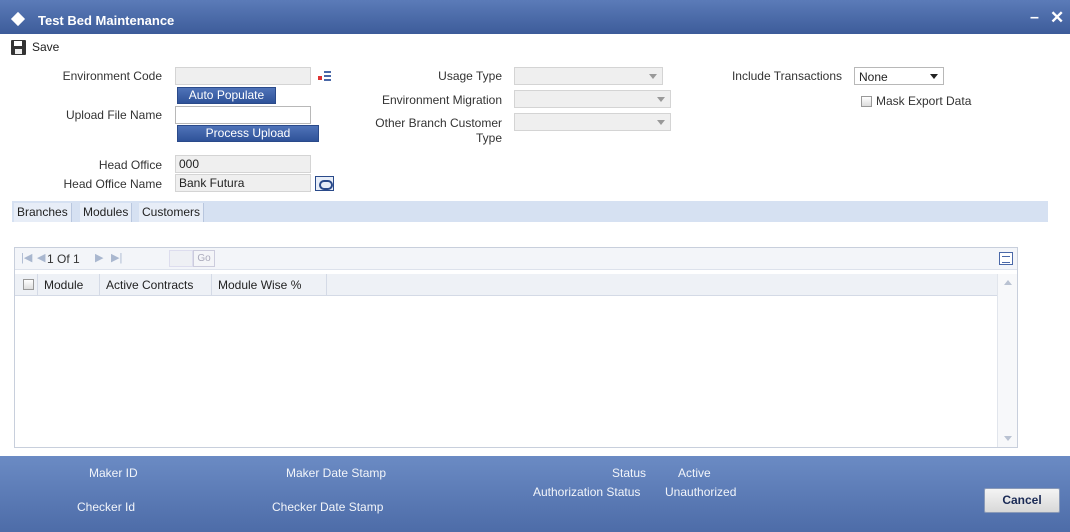 The image size is (1070, 532). Describe the element at coordinates (28, 284) in the screenshot. I see `select-all-checkbox` at that location.